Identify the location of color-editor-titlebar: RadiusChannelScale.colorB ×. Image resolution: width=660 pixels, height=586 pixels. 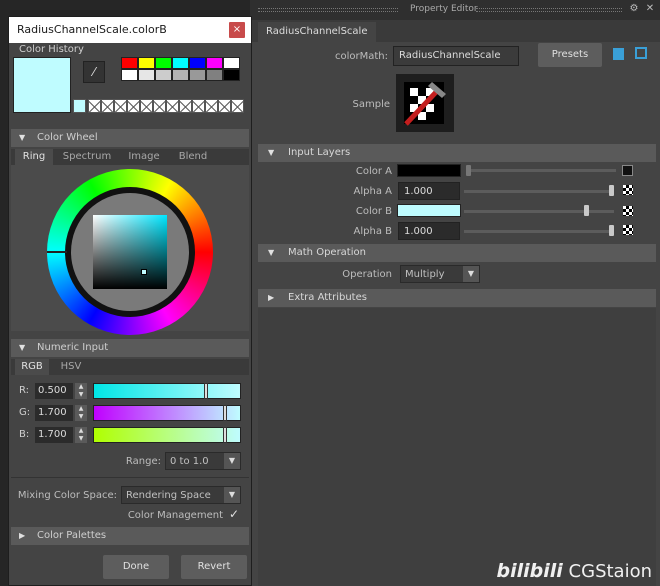
(130, 30).